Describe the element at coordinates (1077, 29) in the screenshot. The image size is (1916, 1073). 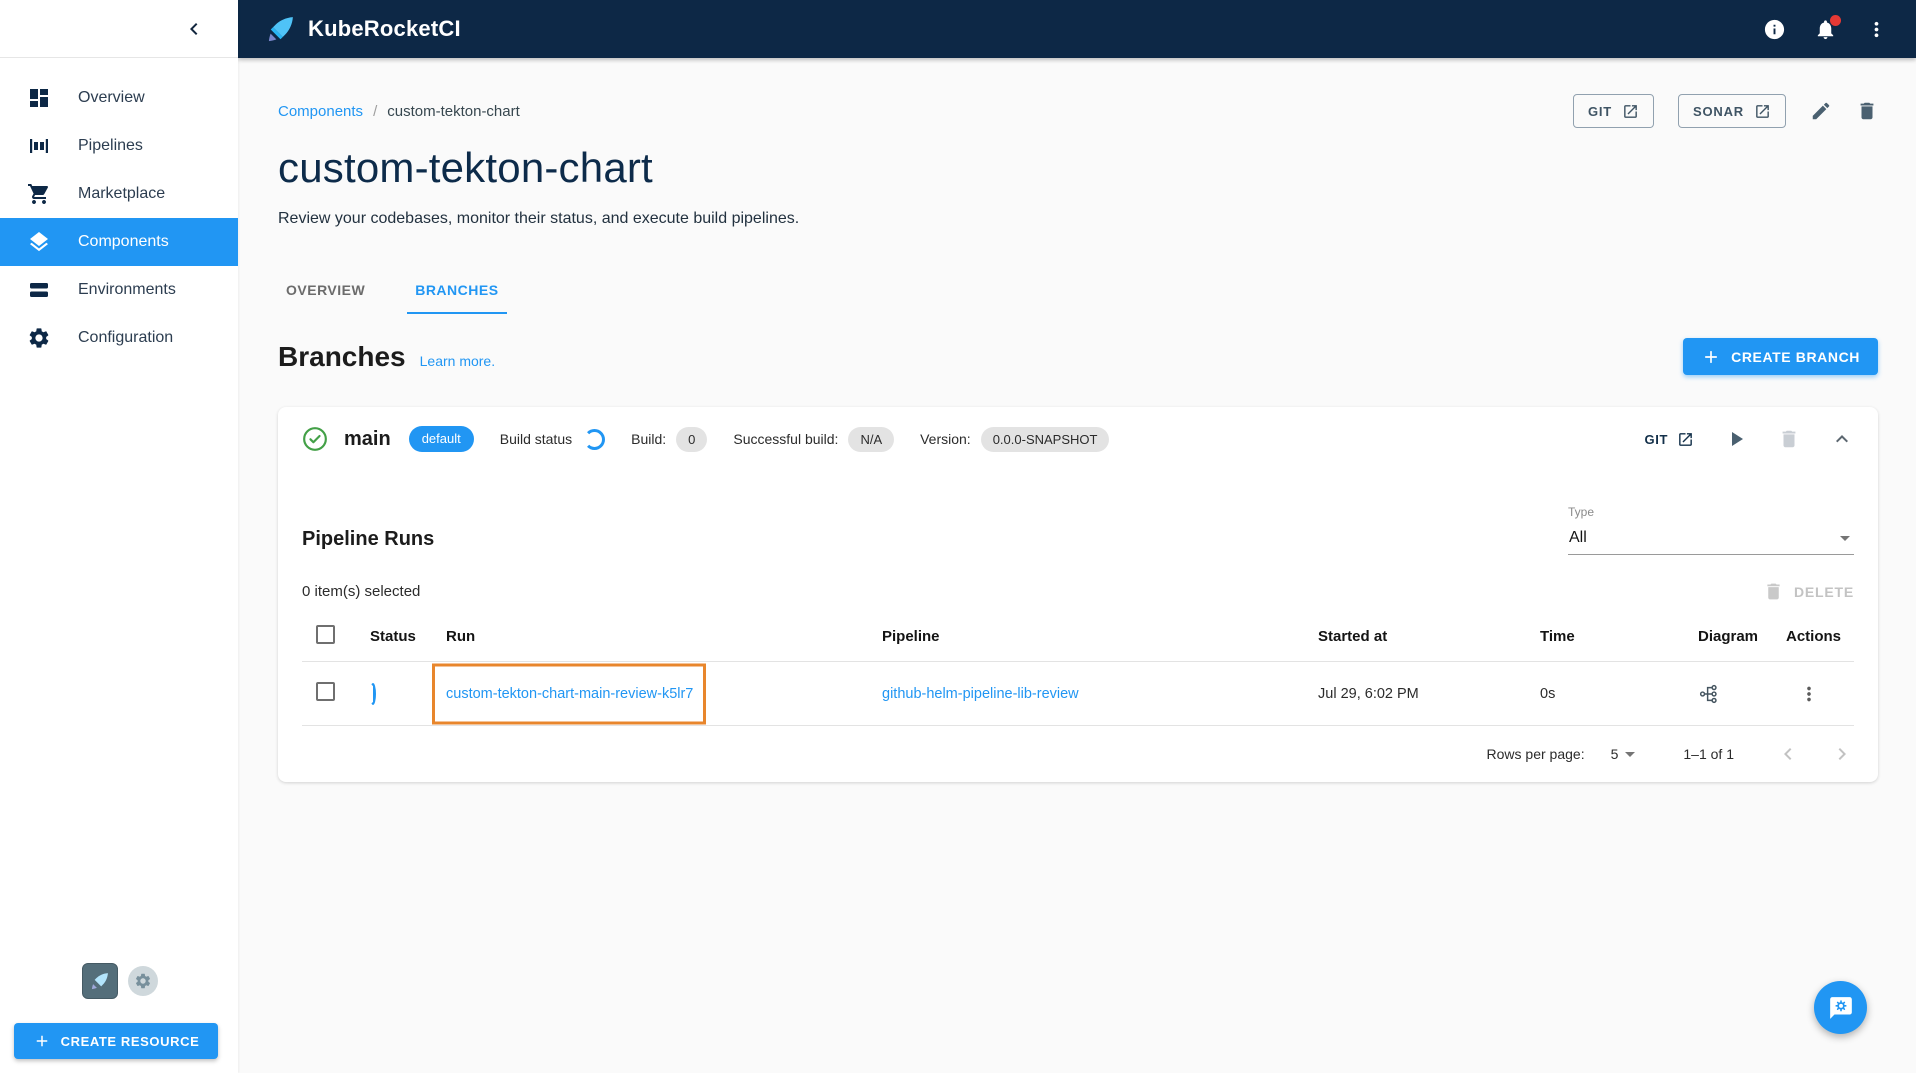
I see `topbar: KubeRocketCI` at that location.